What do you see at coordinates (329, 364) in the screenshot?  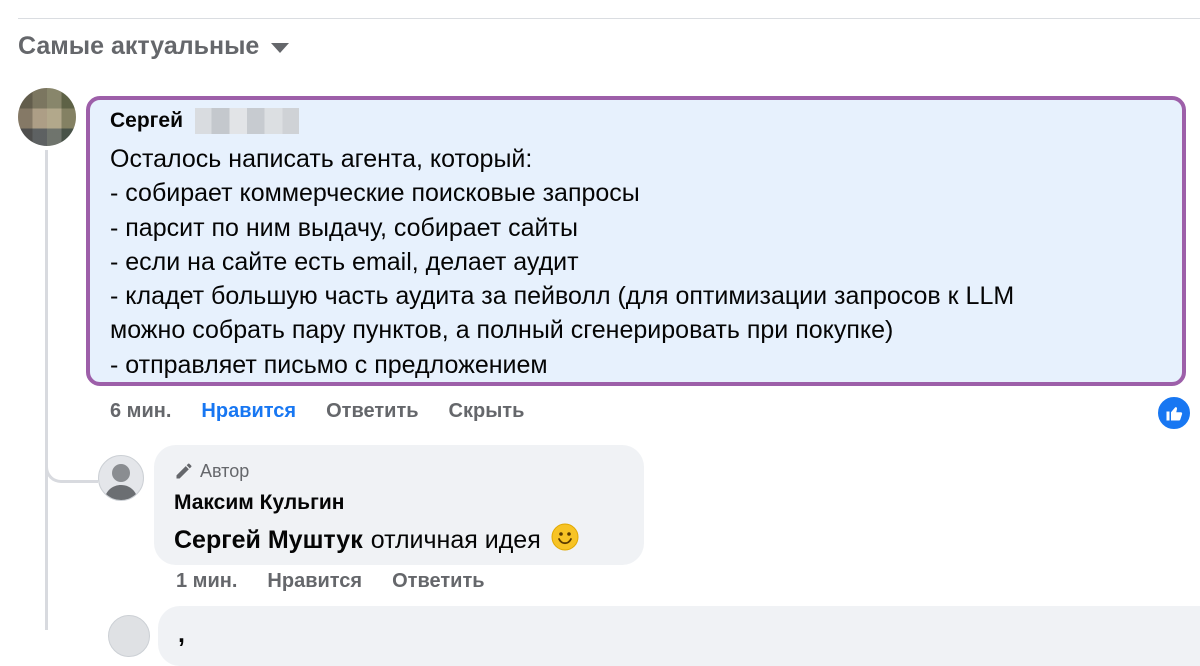 I see `comment-line: - отправляет письмо с предложением` at bounding box center [329, 364].